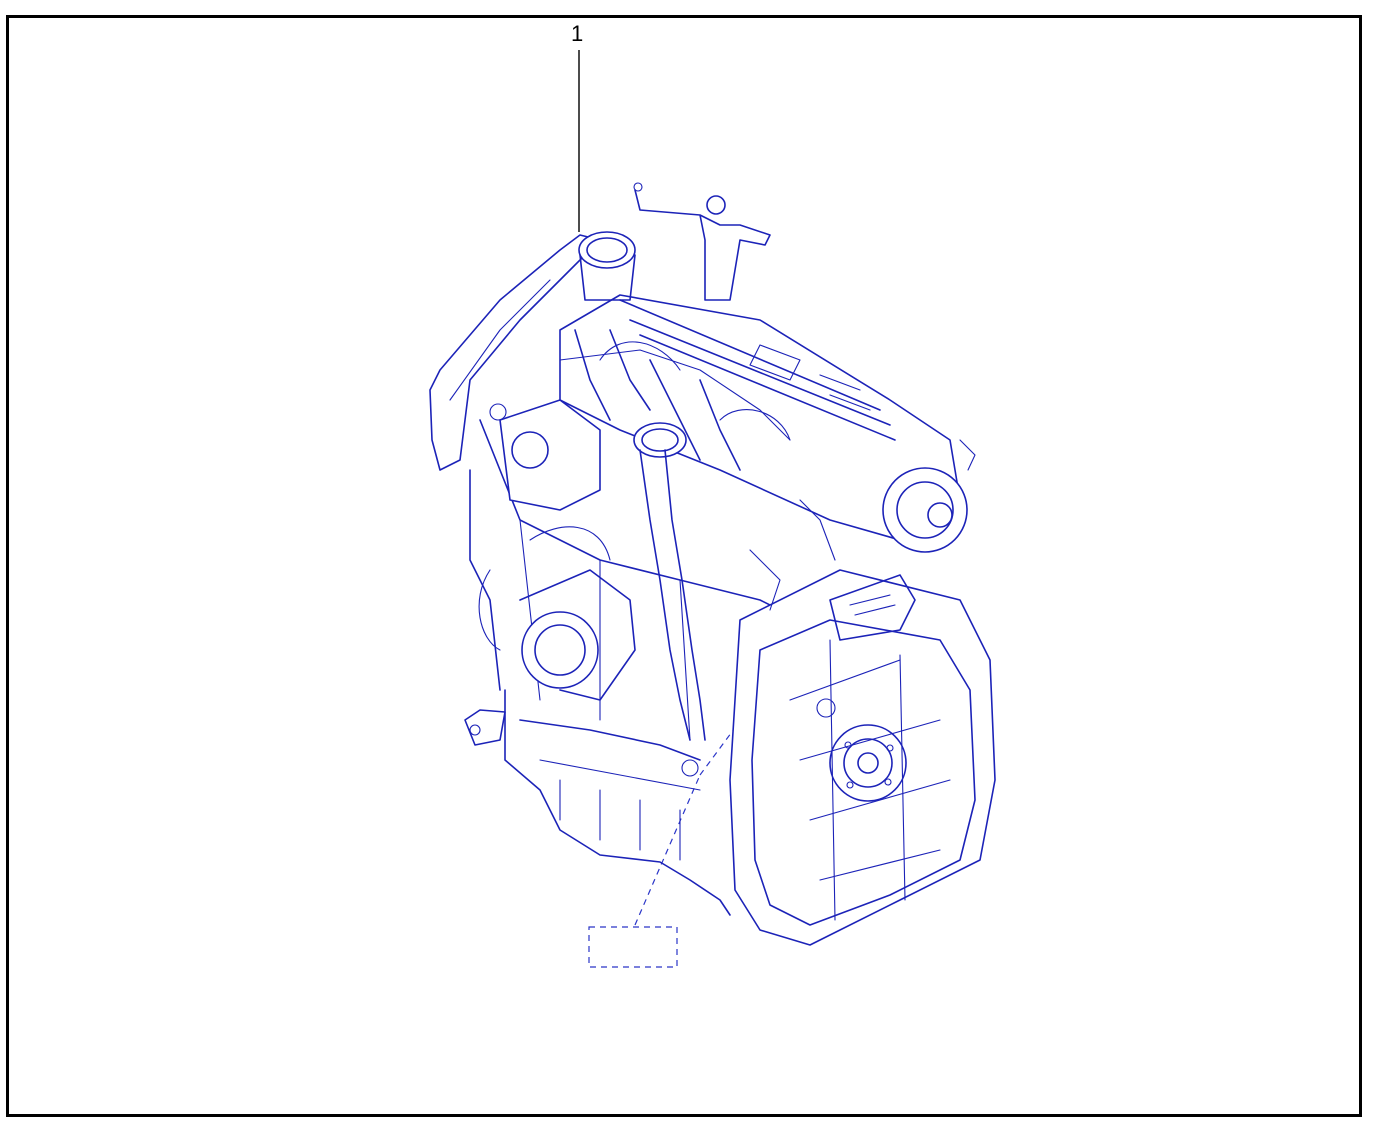  Describe the element at coordinates (560, 650) in the screenshot. I see `oil-filter-housing` at that location.